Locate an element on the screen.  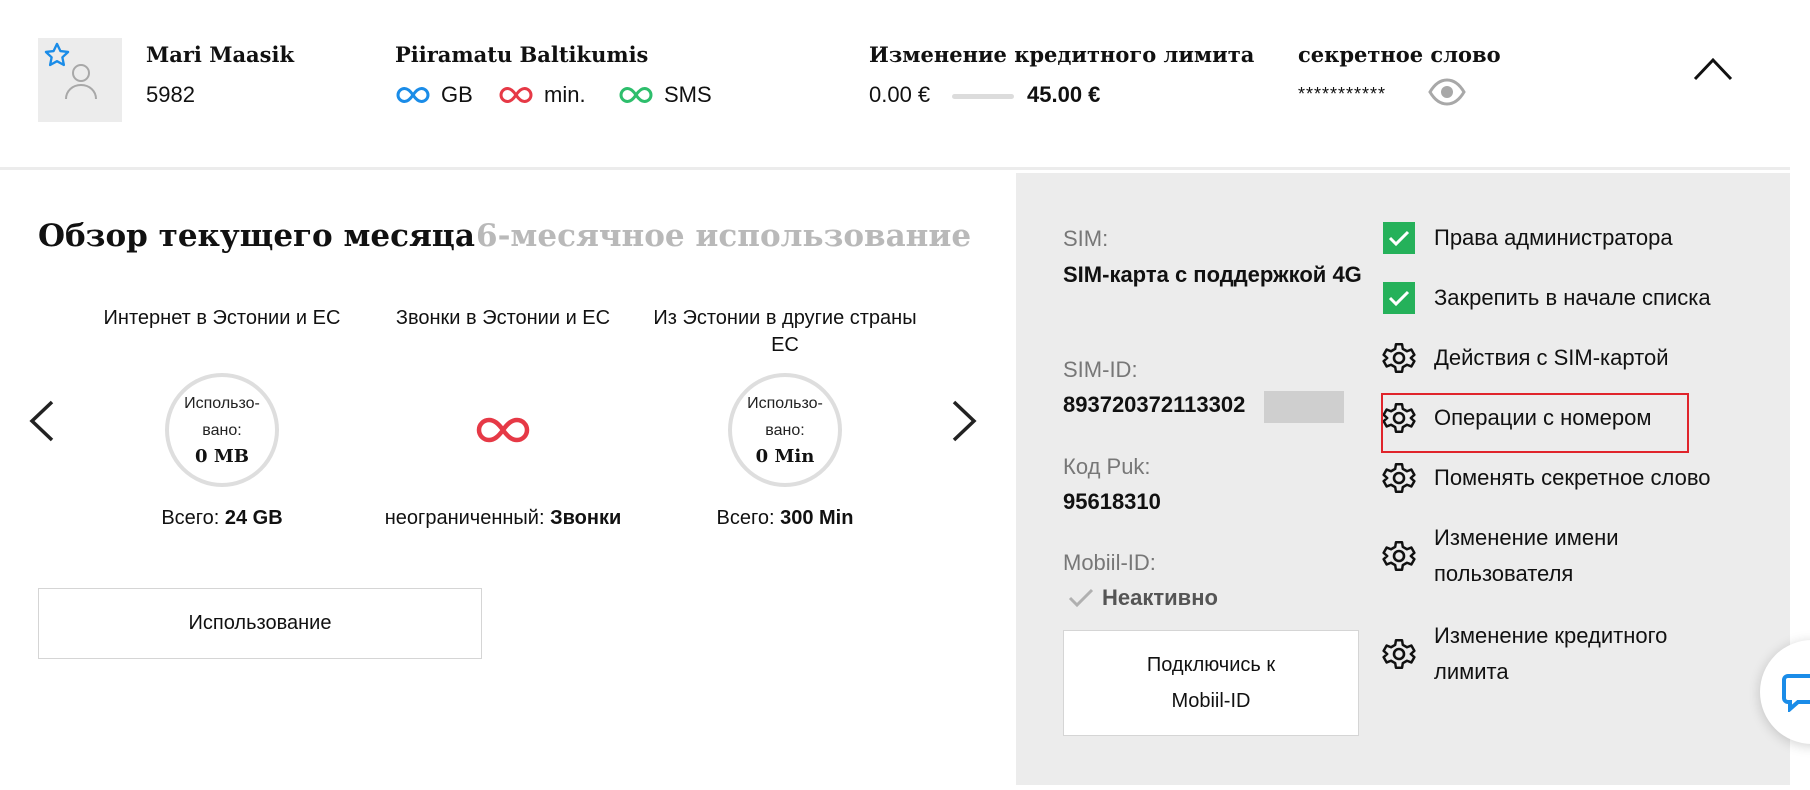
secret-word-title: секретное слово is located at coordinates (1399, 54).